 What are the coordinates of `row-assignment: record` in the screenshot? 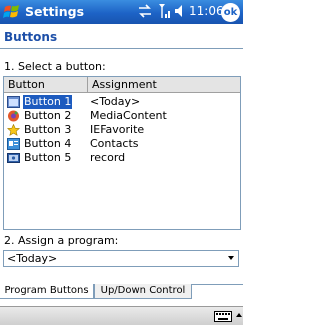 It's located at (108, 157).